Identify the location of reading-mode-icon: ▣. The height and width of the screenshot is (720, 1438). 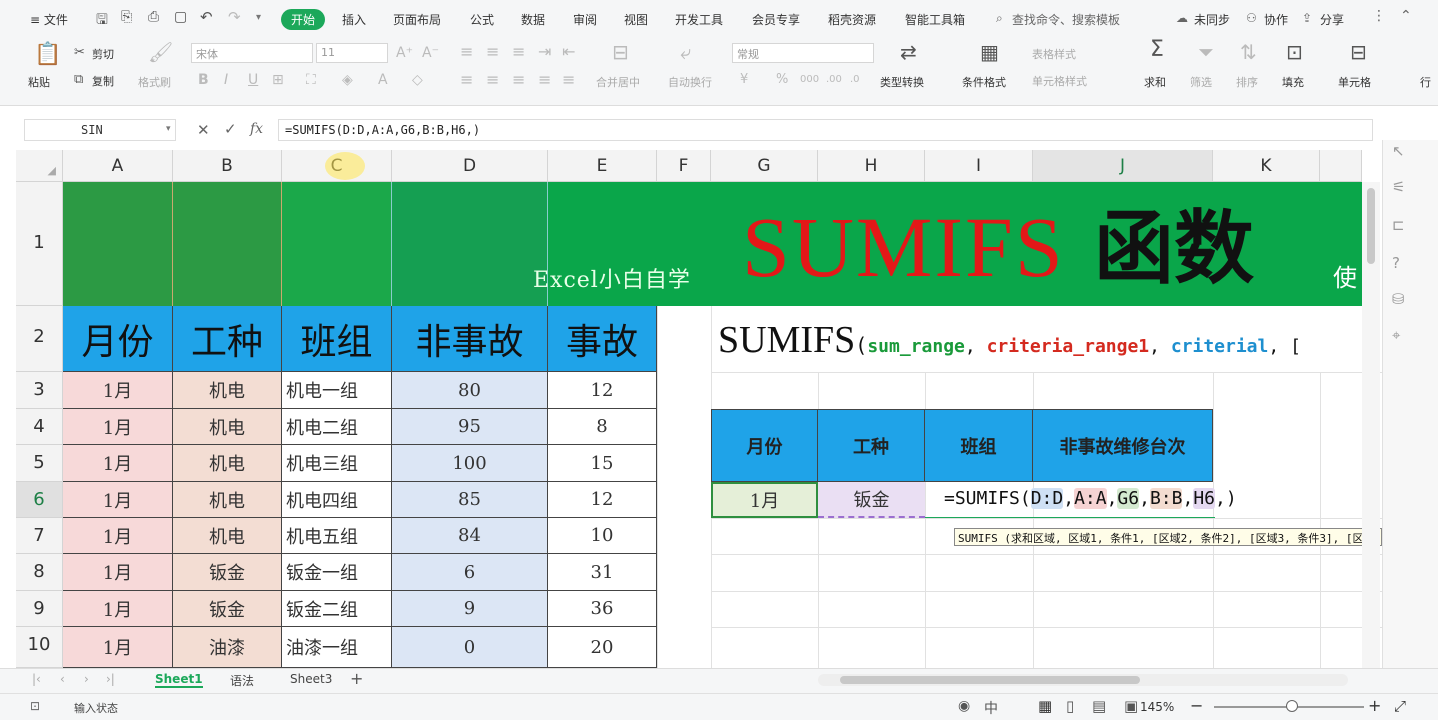
(1131, 706).